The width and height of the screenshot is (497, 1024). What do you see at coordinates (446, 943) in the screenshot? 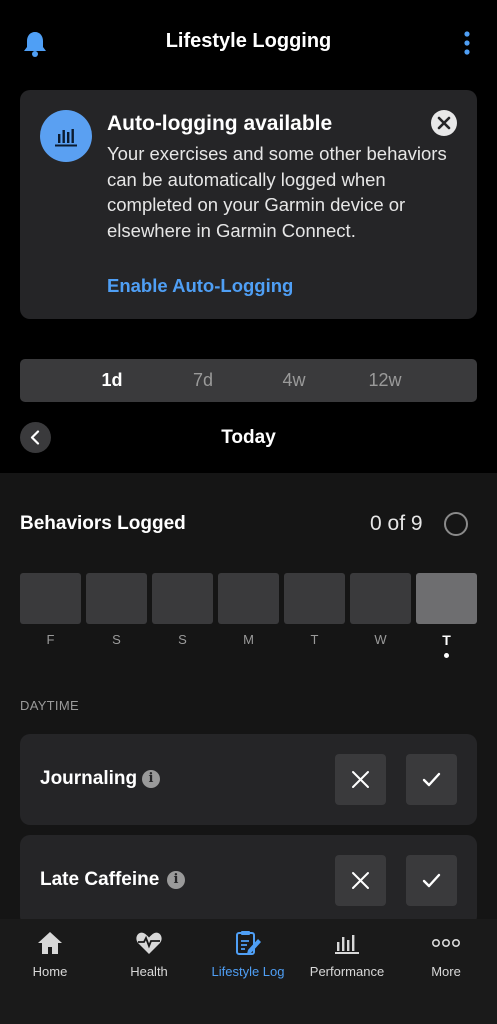
I see `more-dots-icon` at bounding box center [446, 943].